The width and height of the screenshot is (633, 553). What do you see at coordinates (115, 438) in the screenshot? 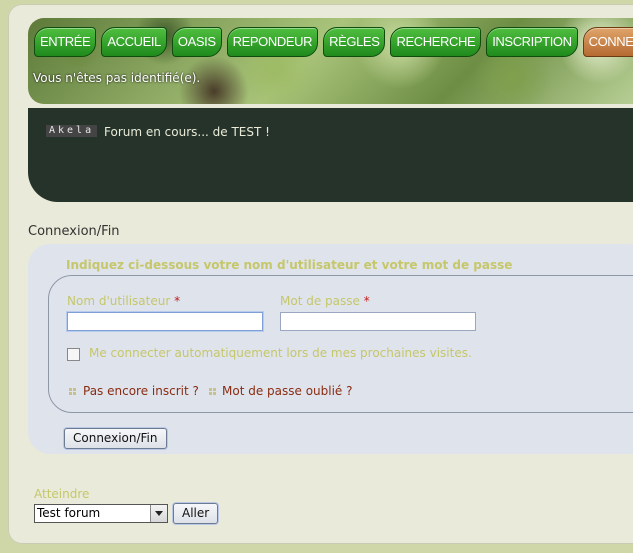
I see `login-submit-button: Connexion/Fin` at bounding box center [115, 438].